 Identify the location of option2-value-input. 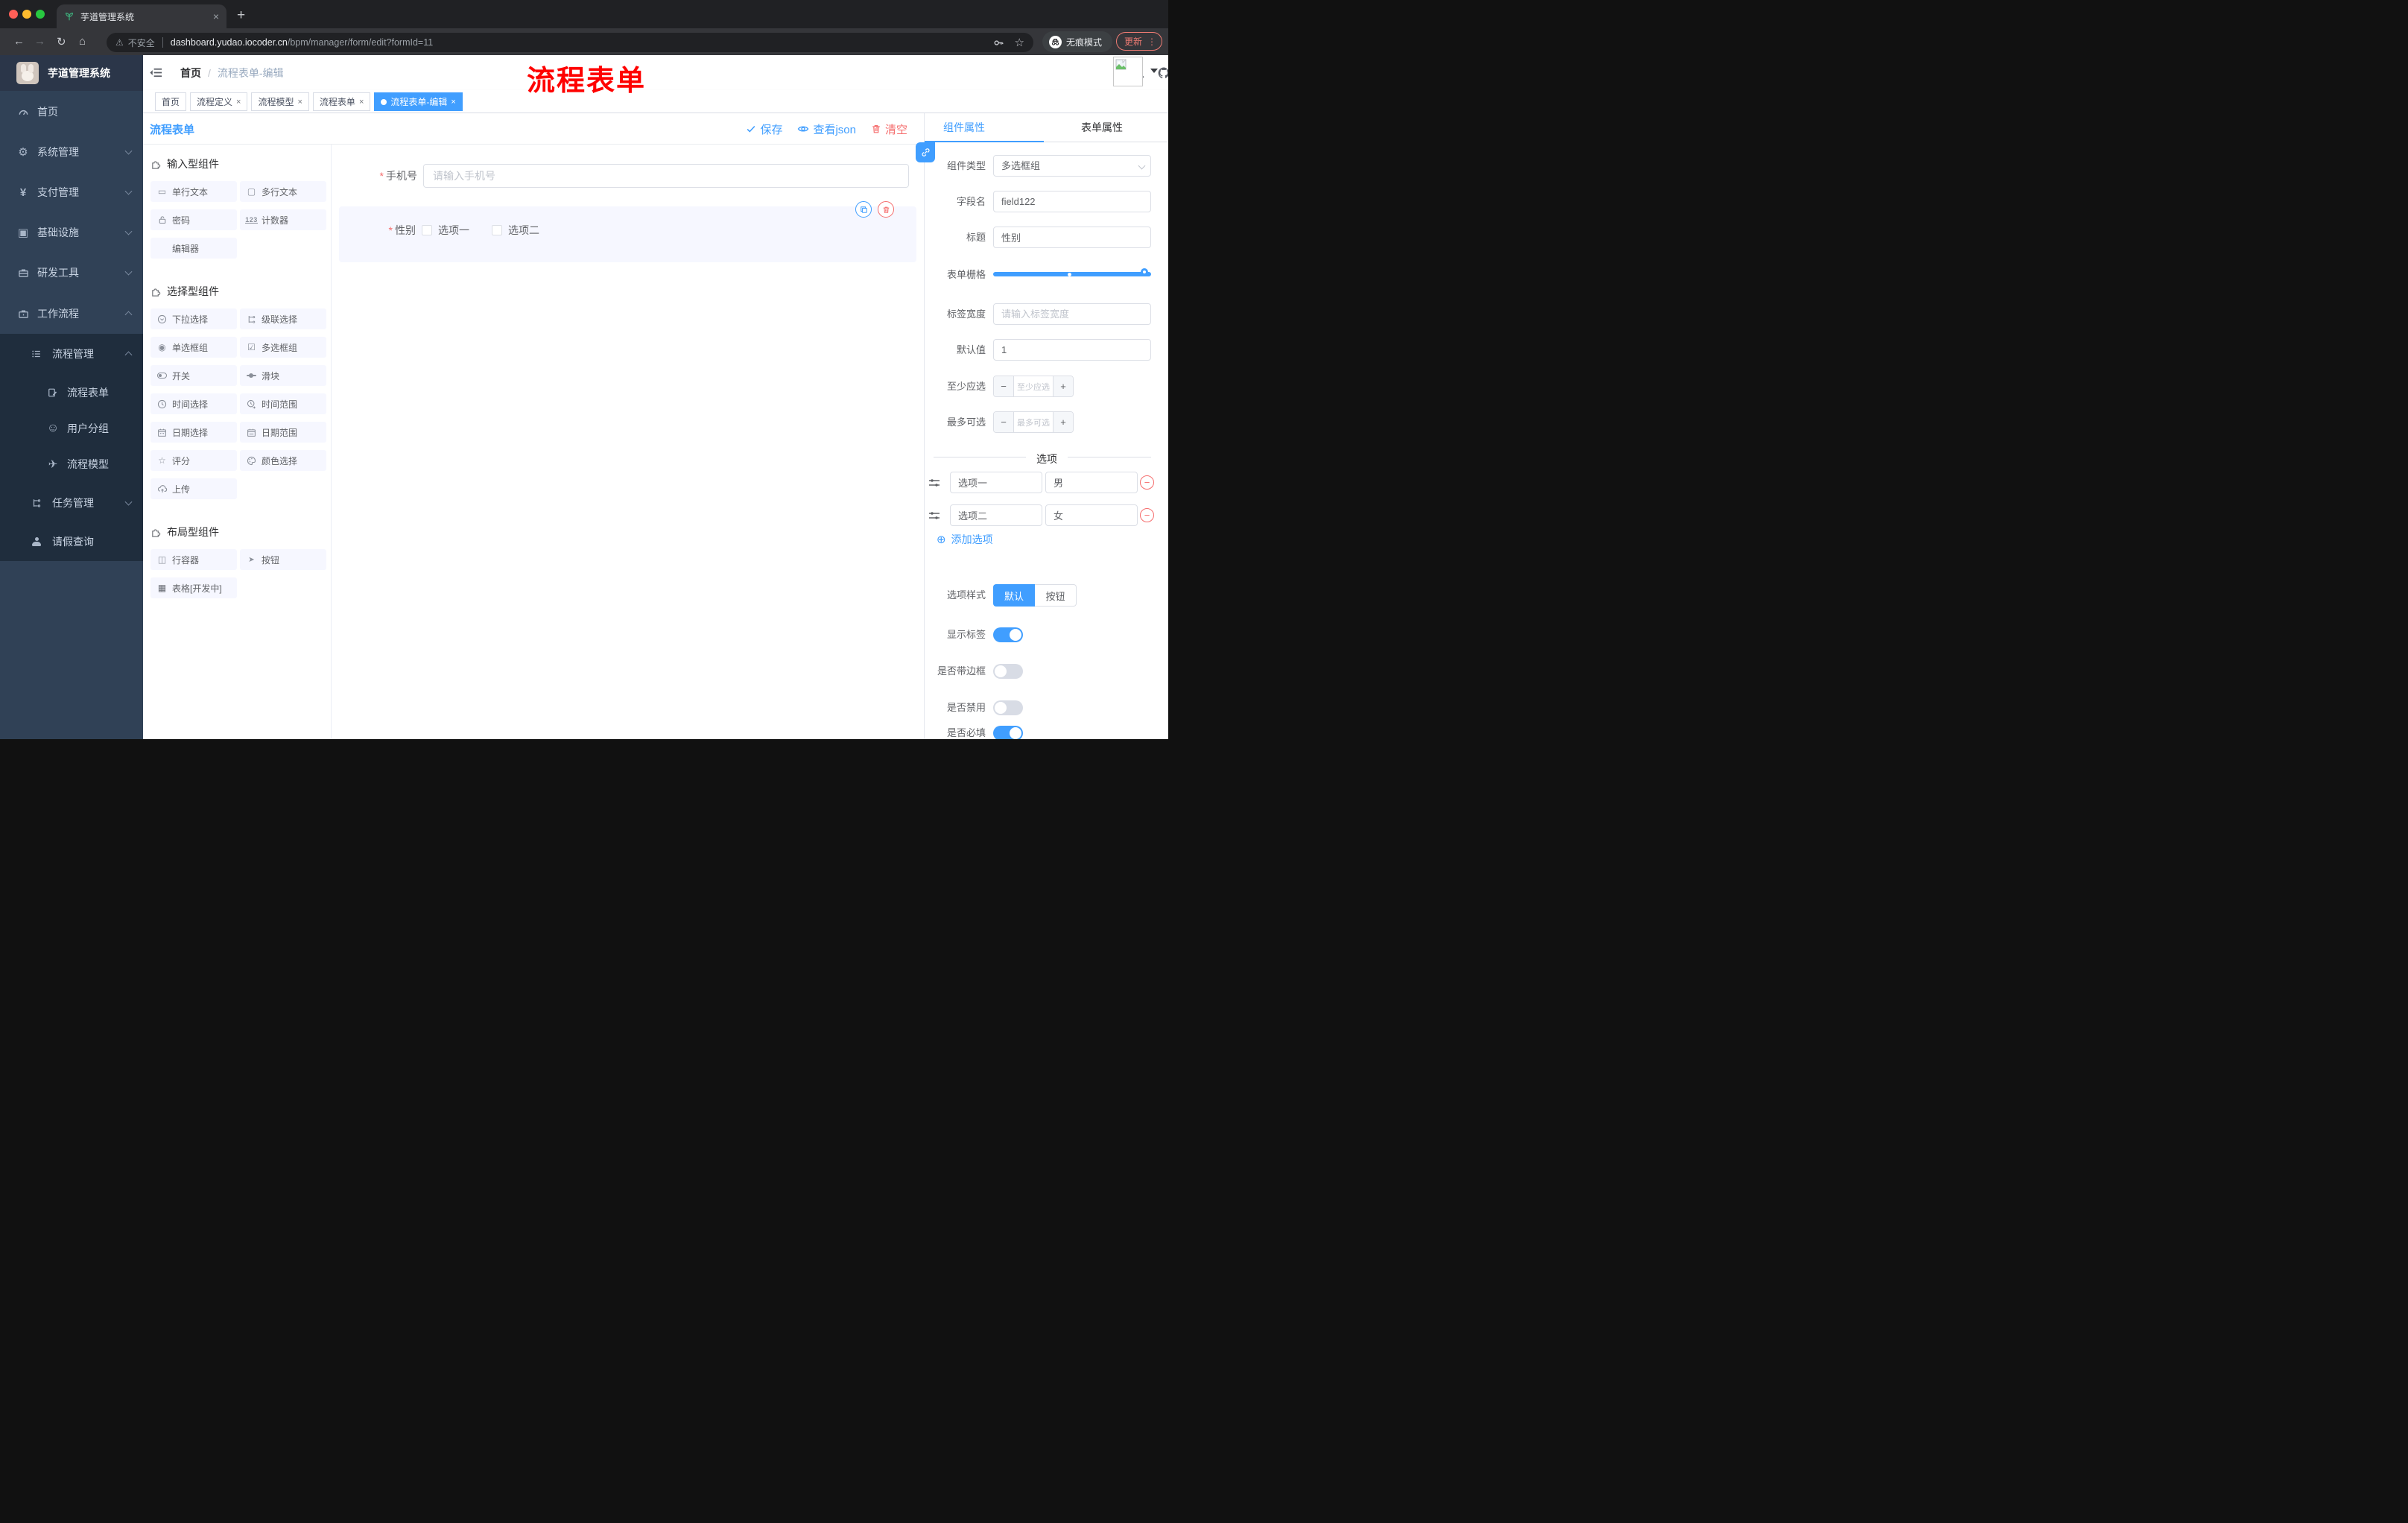
(1091, 515).